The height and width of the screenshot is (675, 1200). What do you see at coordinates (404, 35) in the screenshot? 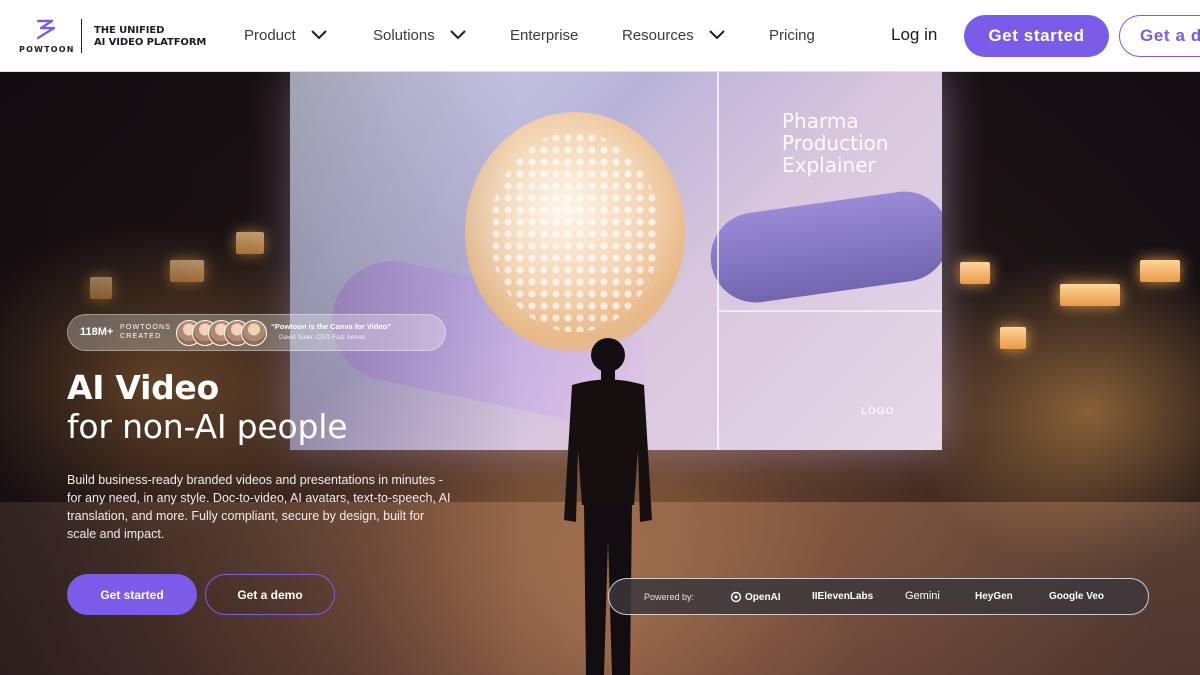
I see `nav-item-label: Solutions` at bounding box center [404, 35].